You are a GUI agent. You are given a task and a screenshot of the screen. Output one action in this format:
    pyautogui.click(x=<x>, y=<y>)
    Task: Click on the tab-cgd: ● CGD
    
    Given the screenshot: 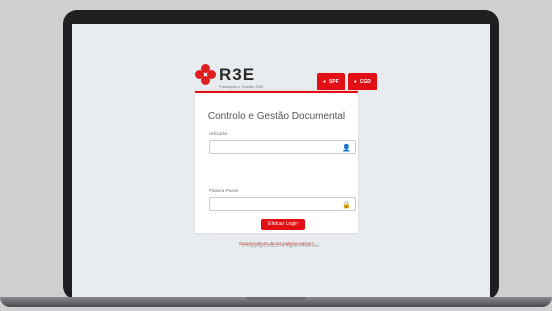 What is the action you would take?
    pyautogui.click(x=362, y=81)
    